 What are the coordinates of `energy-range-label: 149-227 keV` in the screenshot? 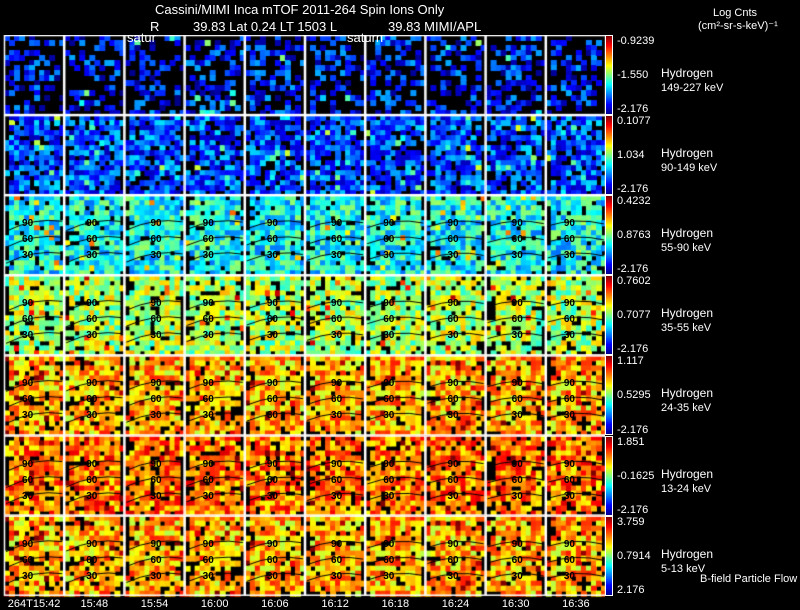 It's located at (692, 88).